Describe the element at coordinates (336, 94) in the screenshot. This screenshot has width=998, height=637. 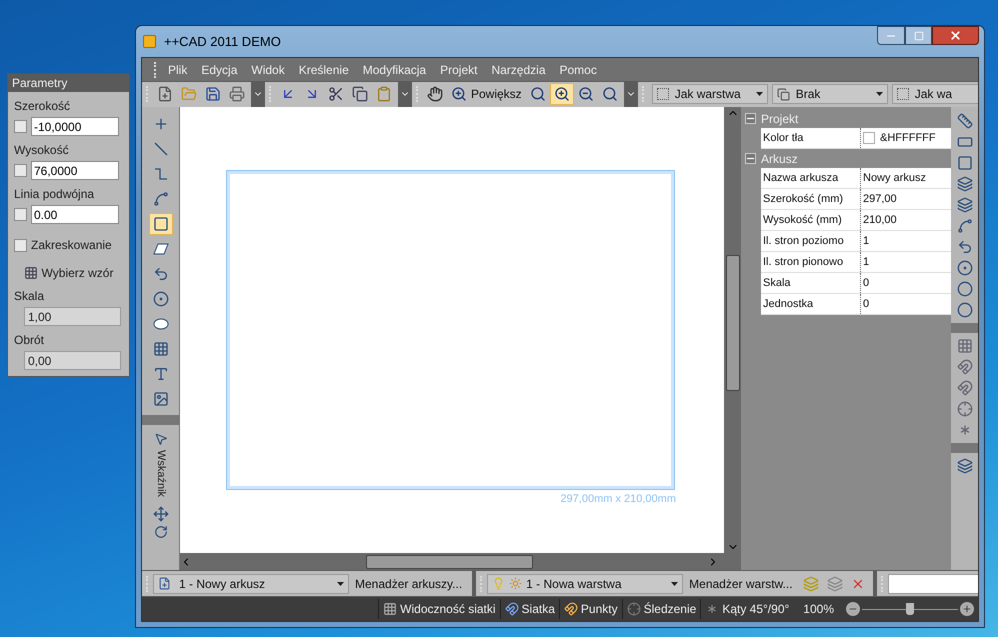
I see `cut-icon` at that location.